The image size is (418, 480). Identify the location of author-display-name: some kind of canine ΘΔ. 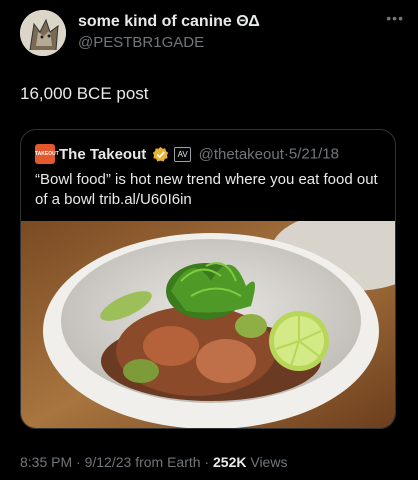
(169, 22).